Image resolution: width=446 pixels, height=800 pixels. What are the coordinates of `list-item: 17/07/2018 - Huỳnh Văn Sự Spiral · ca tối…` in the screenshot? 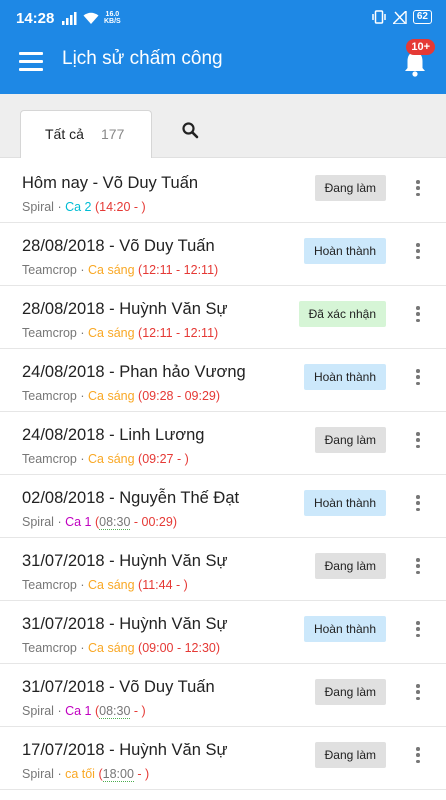 It's located at (223, 758).